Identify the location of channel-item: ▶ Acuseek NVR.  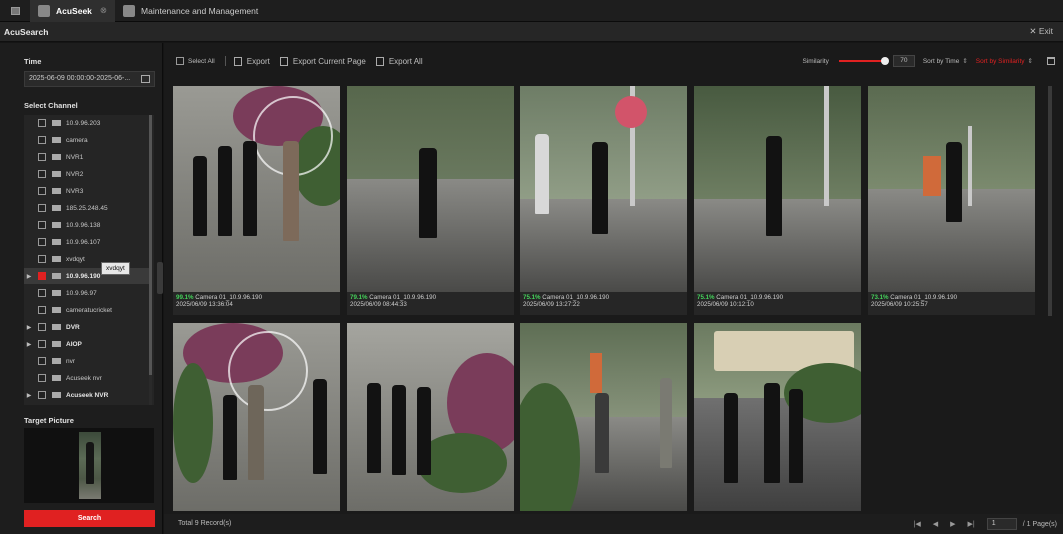
(87, 395).